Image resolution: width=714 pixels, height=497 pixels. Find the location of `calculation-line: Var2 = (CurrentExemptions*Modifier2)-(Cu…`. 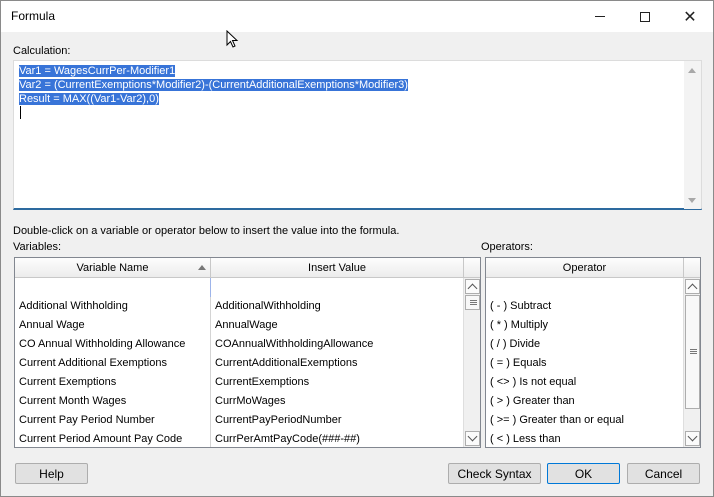

calculation-line: Var2 = (CurrentExemptions*Modifier2)-(Cu… is located at coordinates (213, 85).